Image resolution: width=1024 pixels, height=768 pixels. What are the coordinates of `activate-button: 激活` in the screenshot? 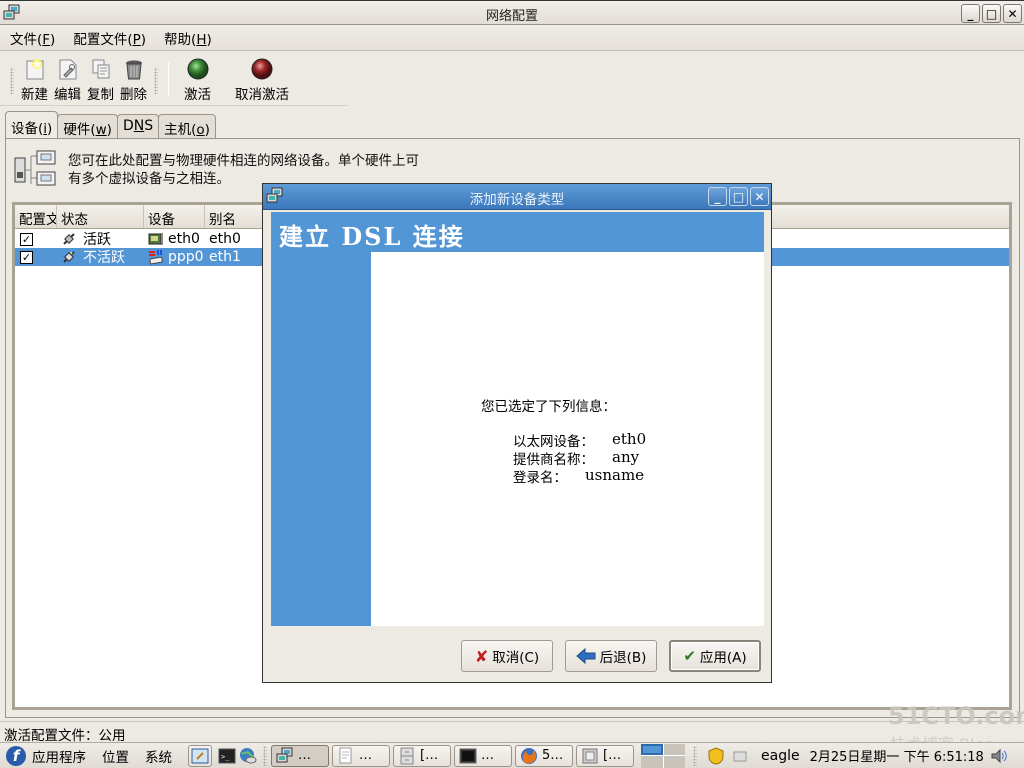 It's located at (197, 77).